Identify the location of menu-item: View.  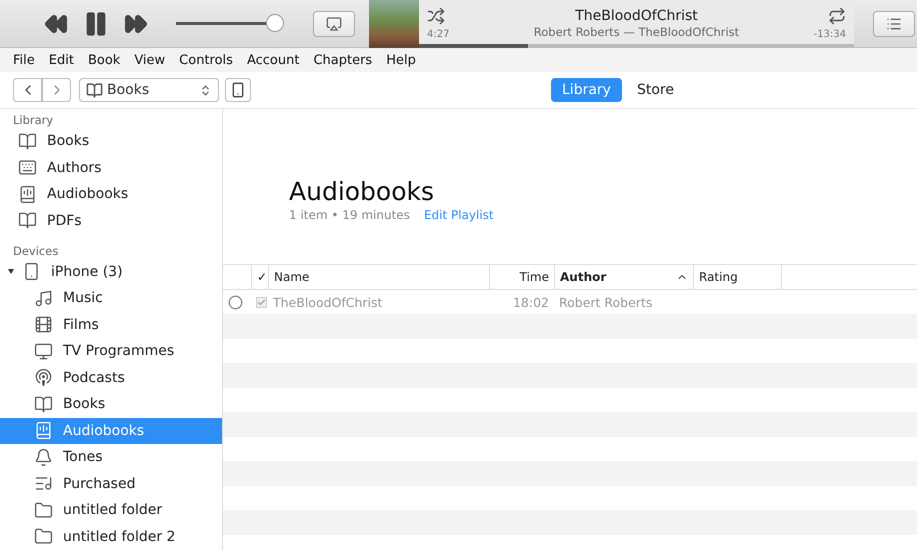
(149, 60).